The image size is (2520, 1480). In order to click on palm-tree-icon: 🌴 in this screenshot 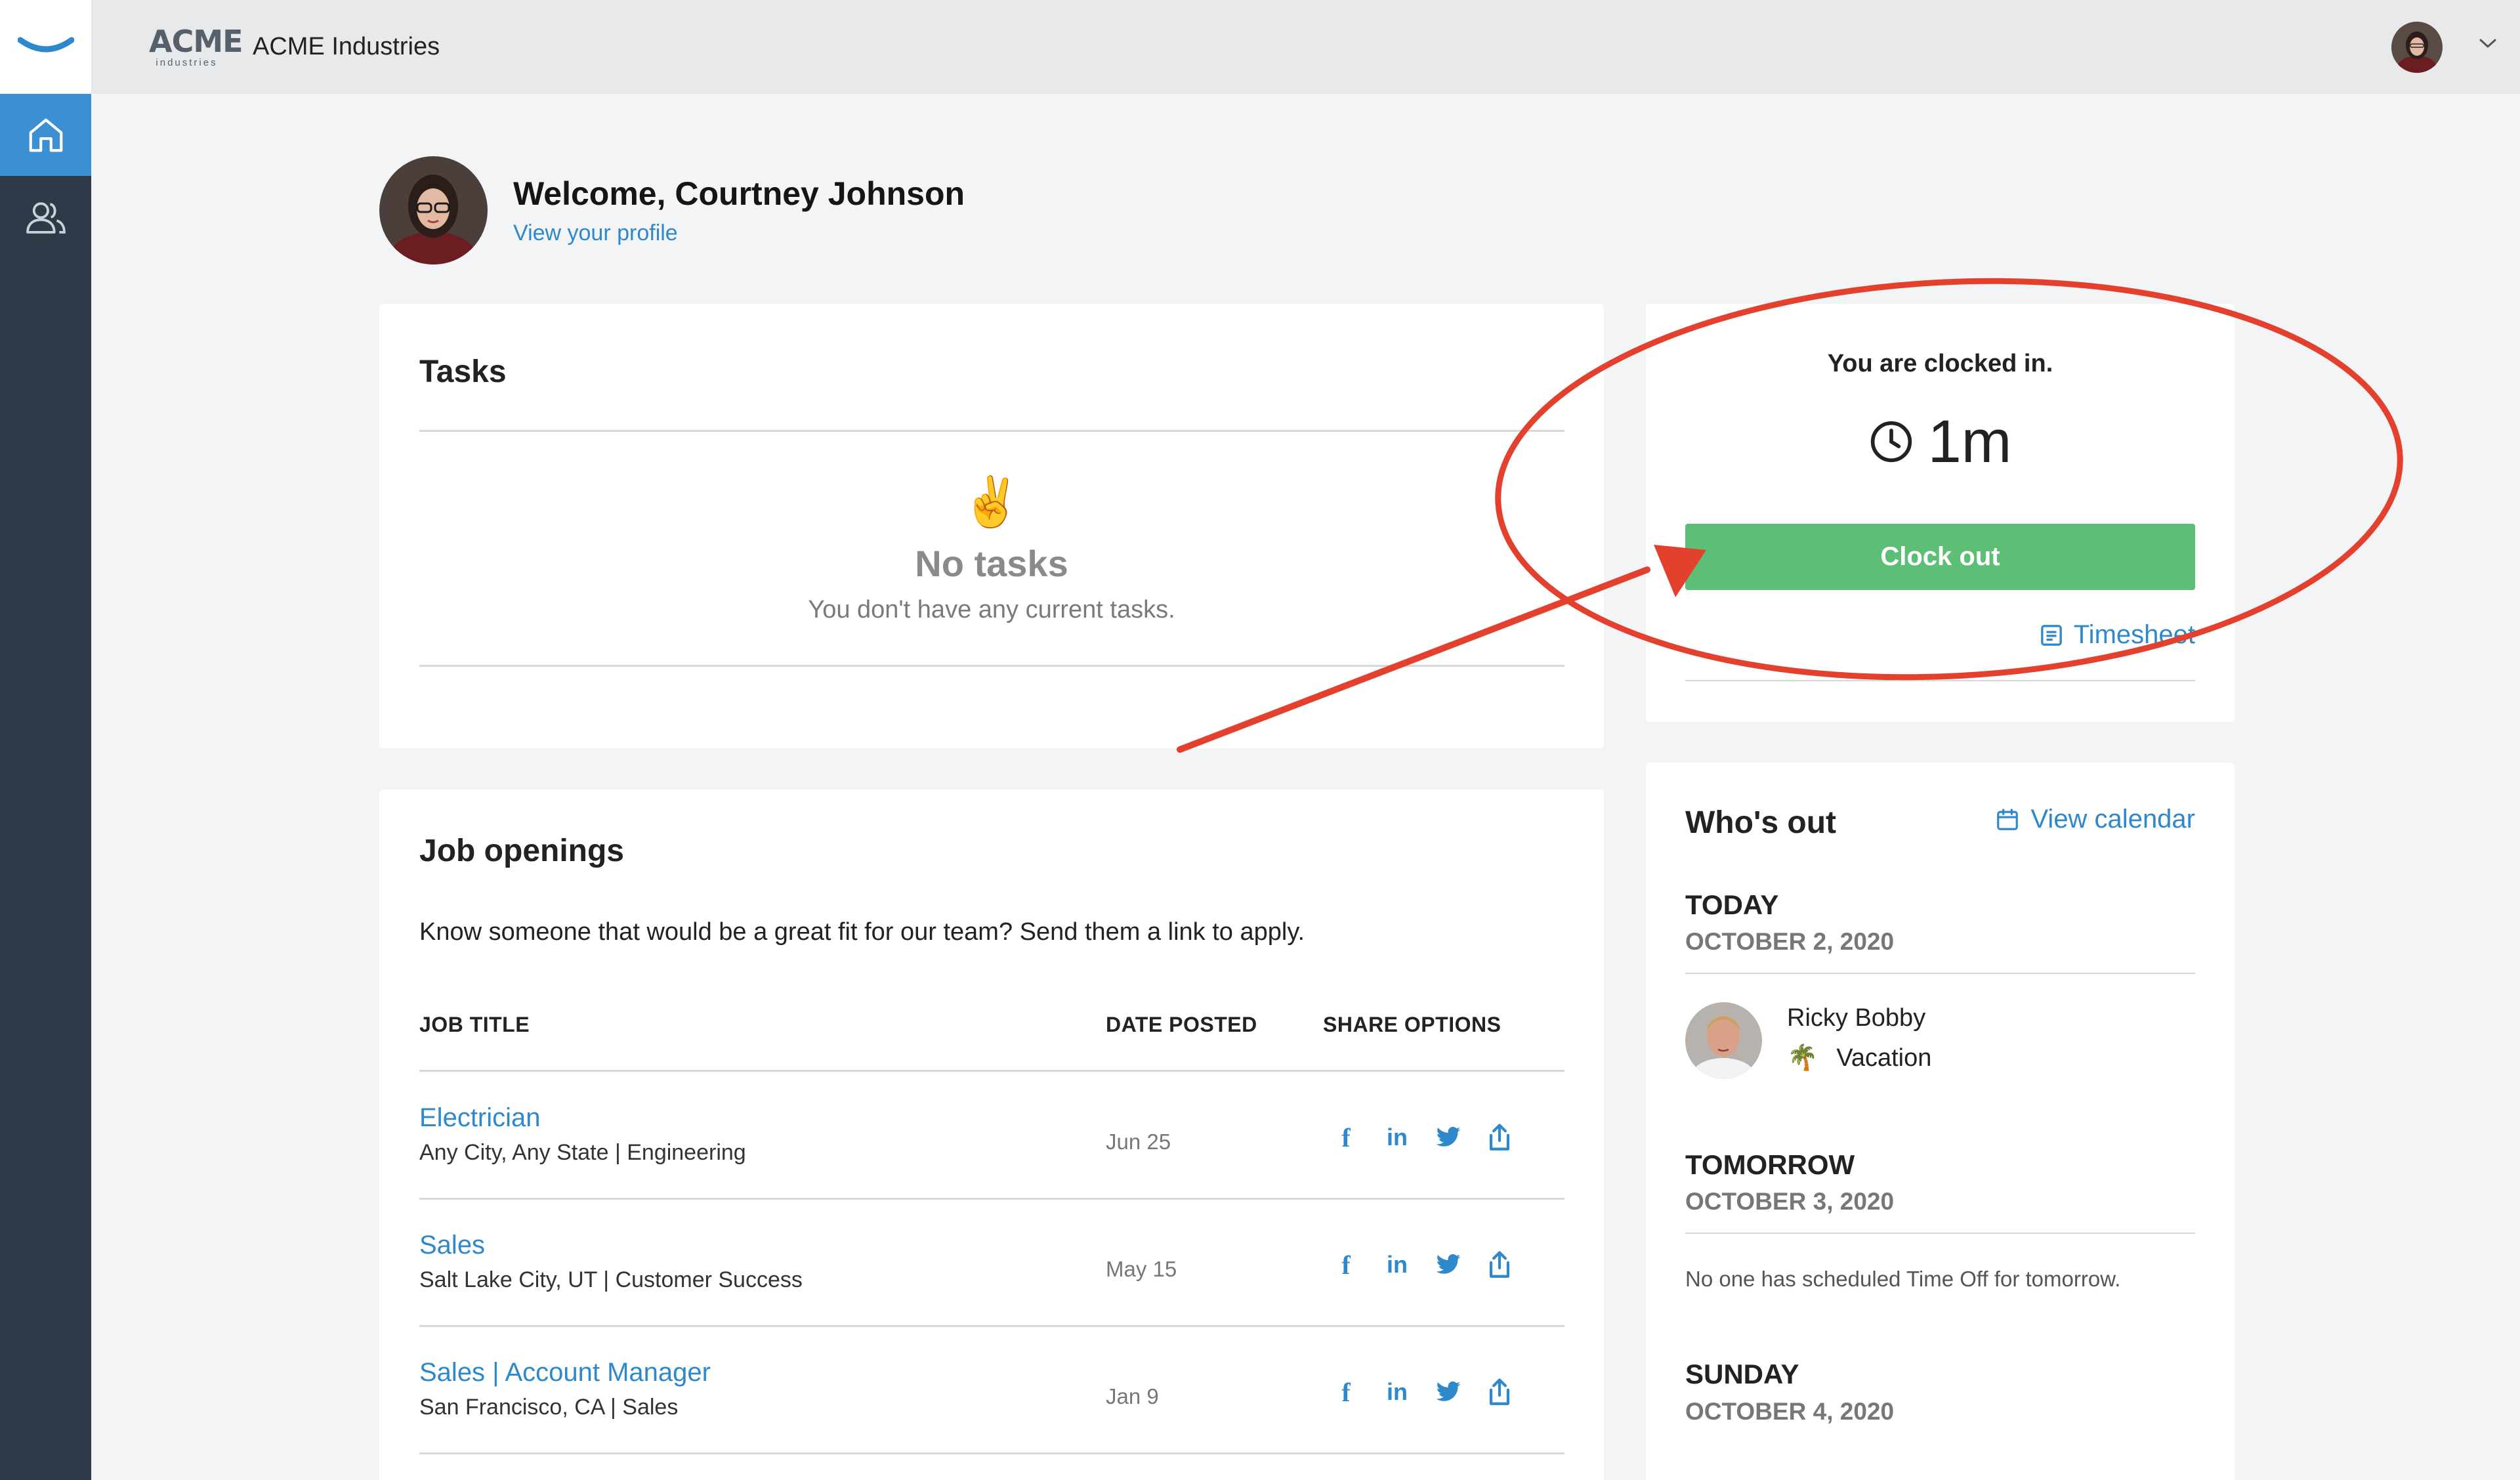, I will do `click(1802, 1058)`.